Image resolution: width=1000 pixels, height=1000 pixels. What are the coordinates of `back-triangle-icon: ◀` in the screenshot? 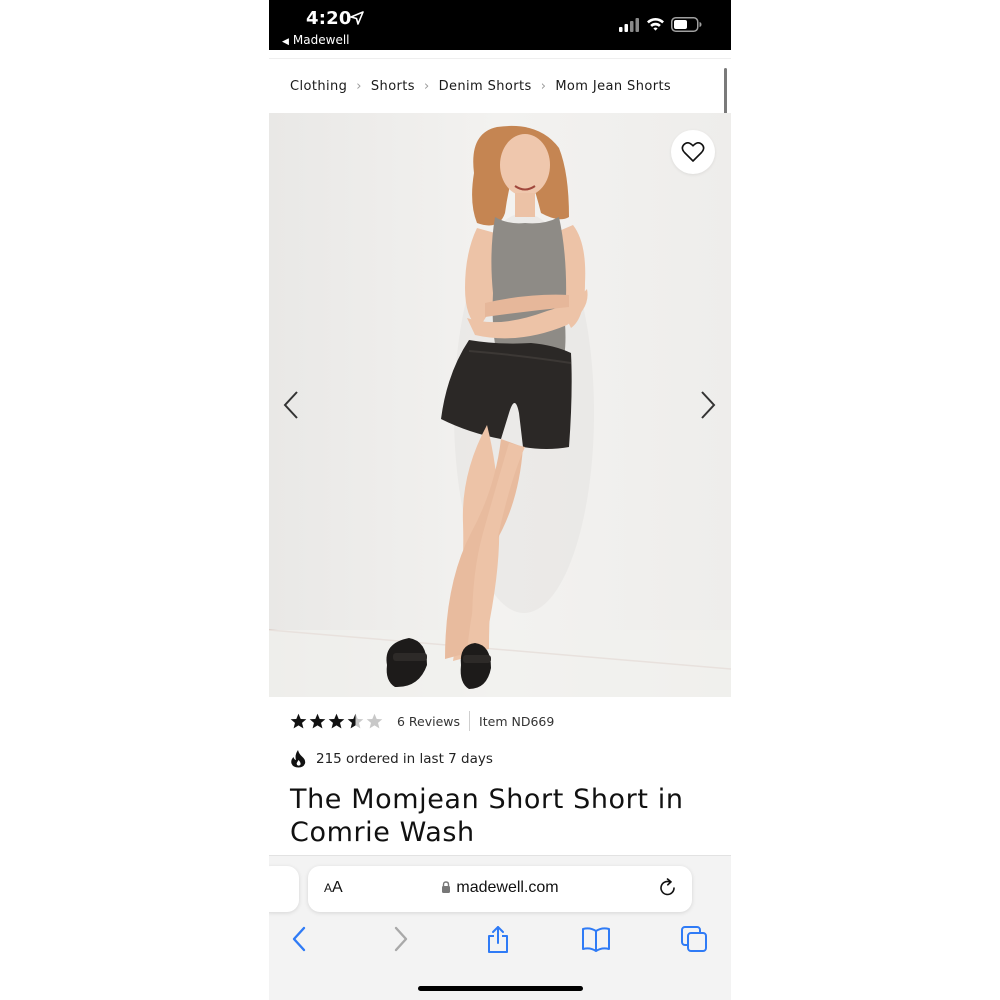 It's located at (285, 42).